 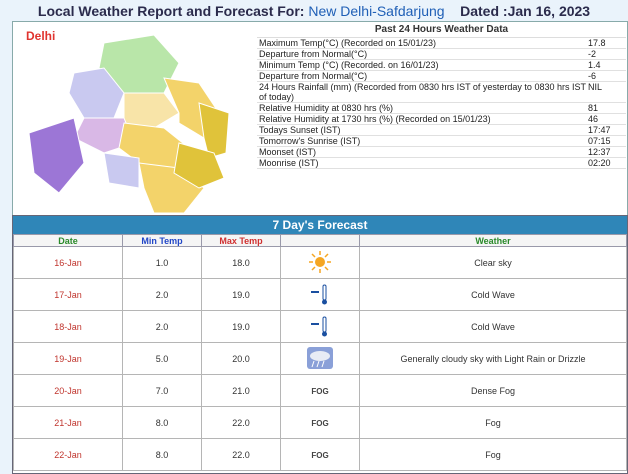 I want to click on header-prefix: Local Weather Report and Forecast For:, so click(x=171, y=11).